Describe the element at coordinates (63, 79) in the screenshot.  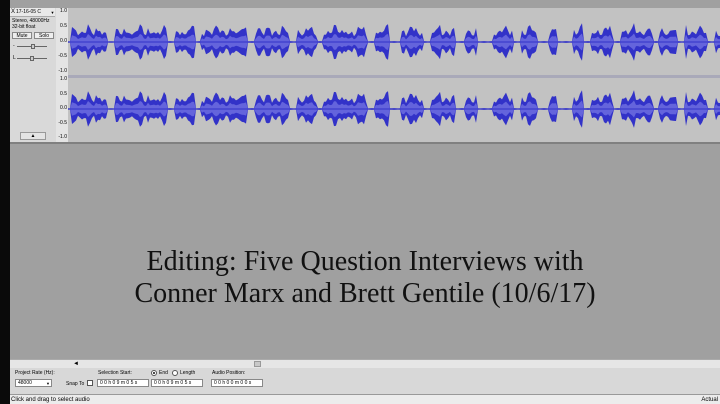
I see `ruler-ch2-tick: 1.0` at that location.